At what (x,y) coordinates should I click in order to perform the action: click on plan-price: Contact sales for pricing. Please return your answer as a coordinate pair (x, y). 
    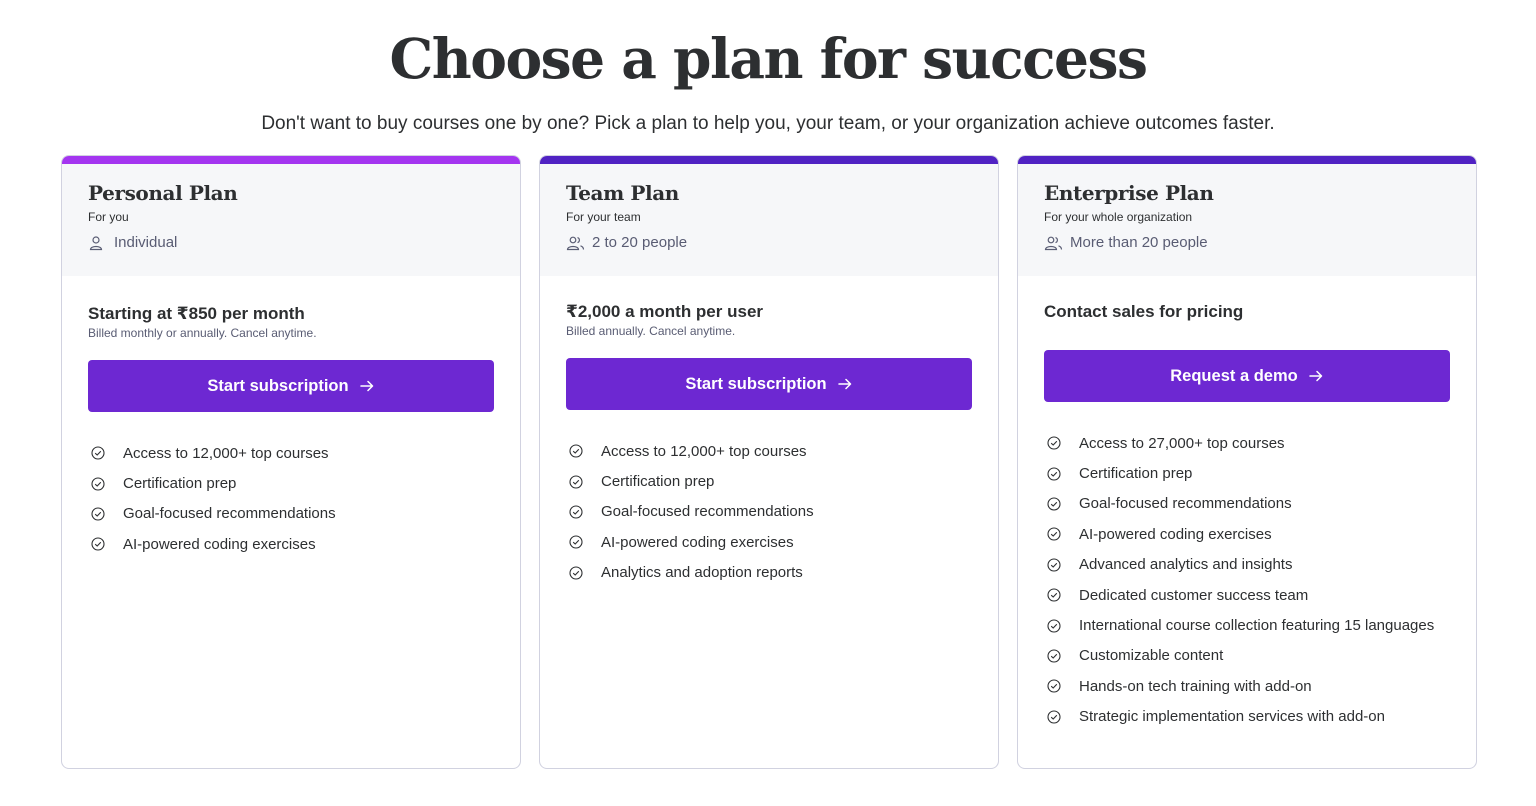
    Looking at the image, I should click on (1144, 311).